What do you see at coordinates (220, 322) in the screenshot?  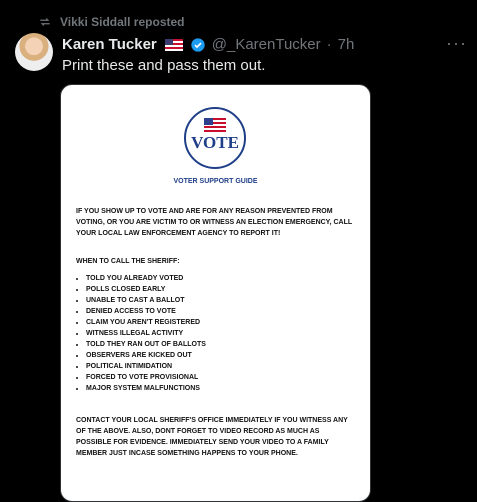 I see `list-item: CLAIM YOU AREN'T REGISTERED` at bounding box center [220, 322].